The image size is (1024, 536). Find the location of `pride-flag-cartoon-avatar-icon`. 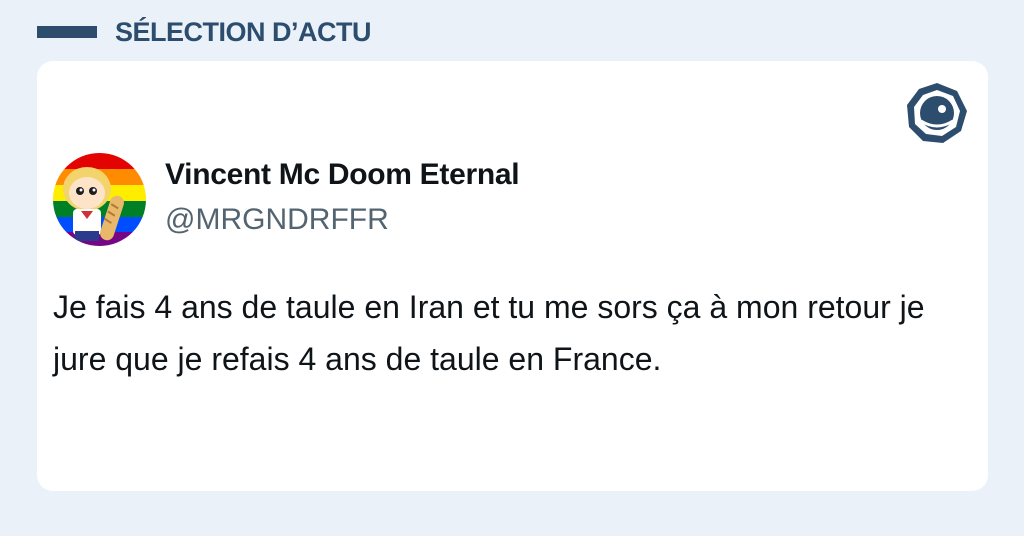

pride-flag-cartoon-avatar-icon is located at coordinates (99, 199).